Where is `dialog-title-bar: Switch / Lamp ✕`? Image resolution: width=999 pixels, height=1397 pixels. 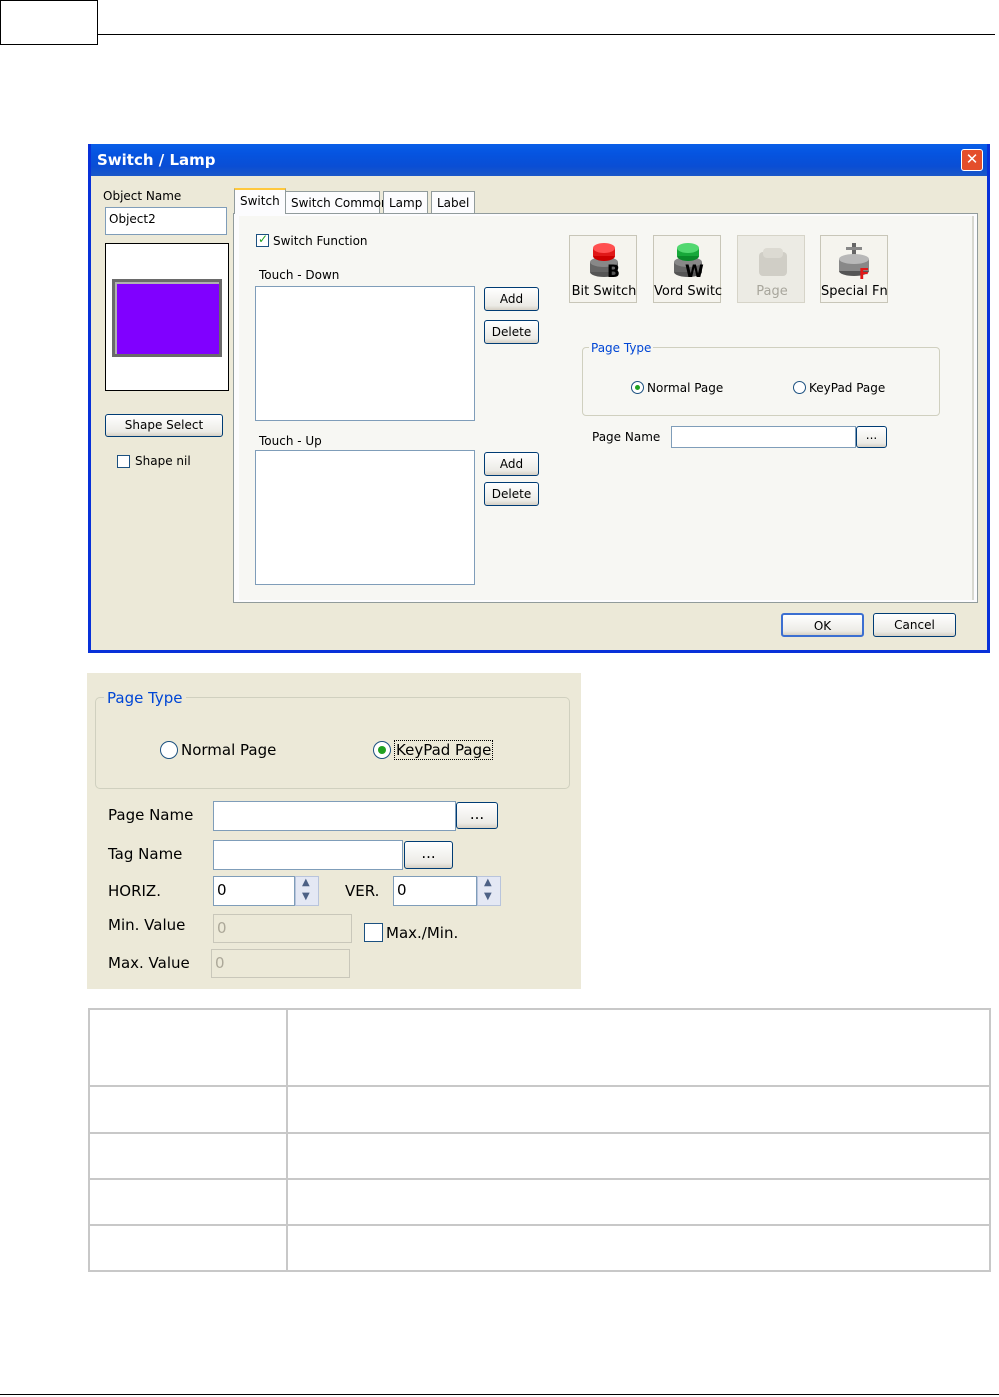
dialog-title-bar: Switch / Lamp ✕ is located at coordinates (539, 160).